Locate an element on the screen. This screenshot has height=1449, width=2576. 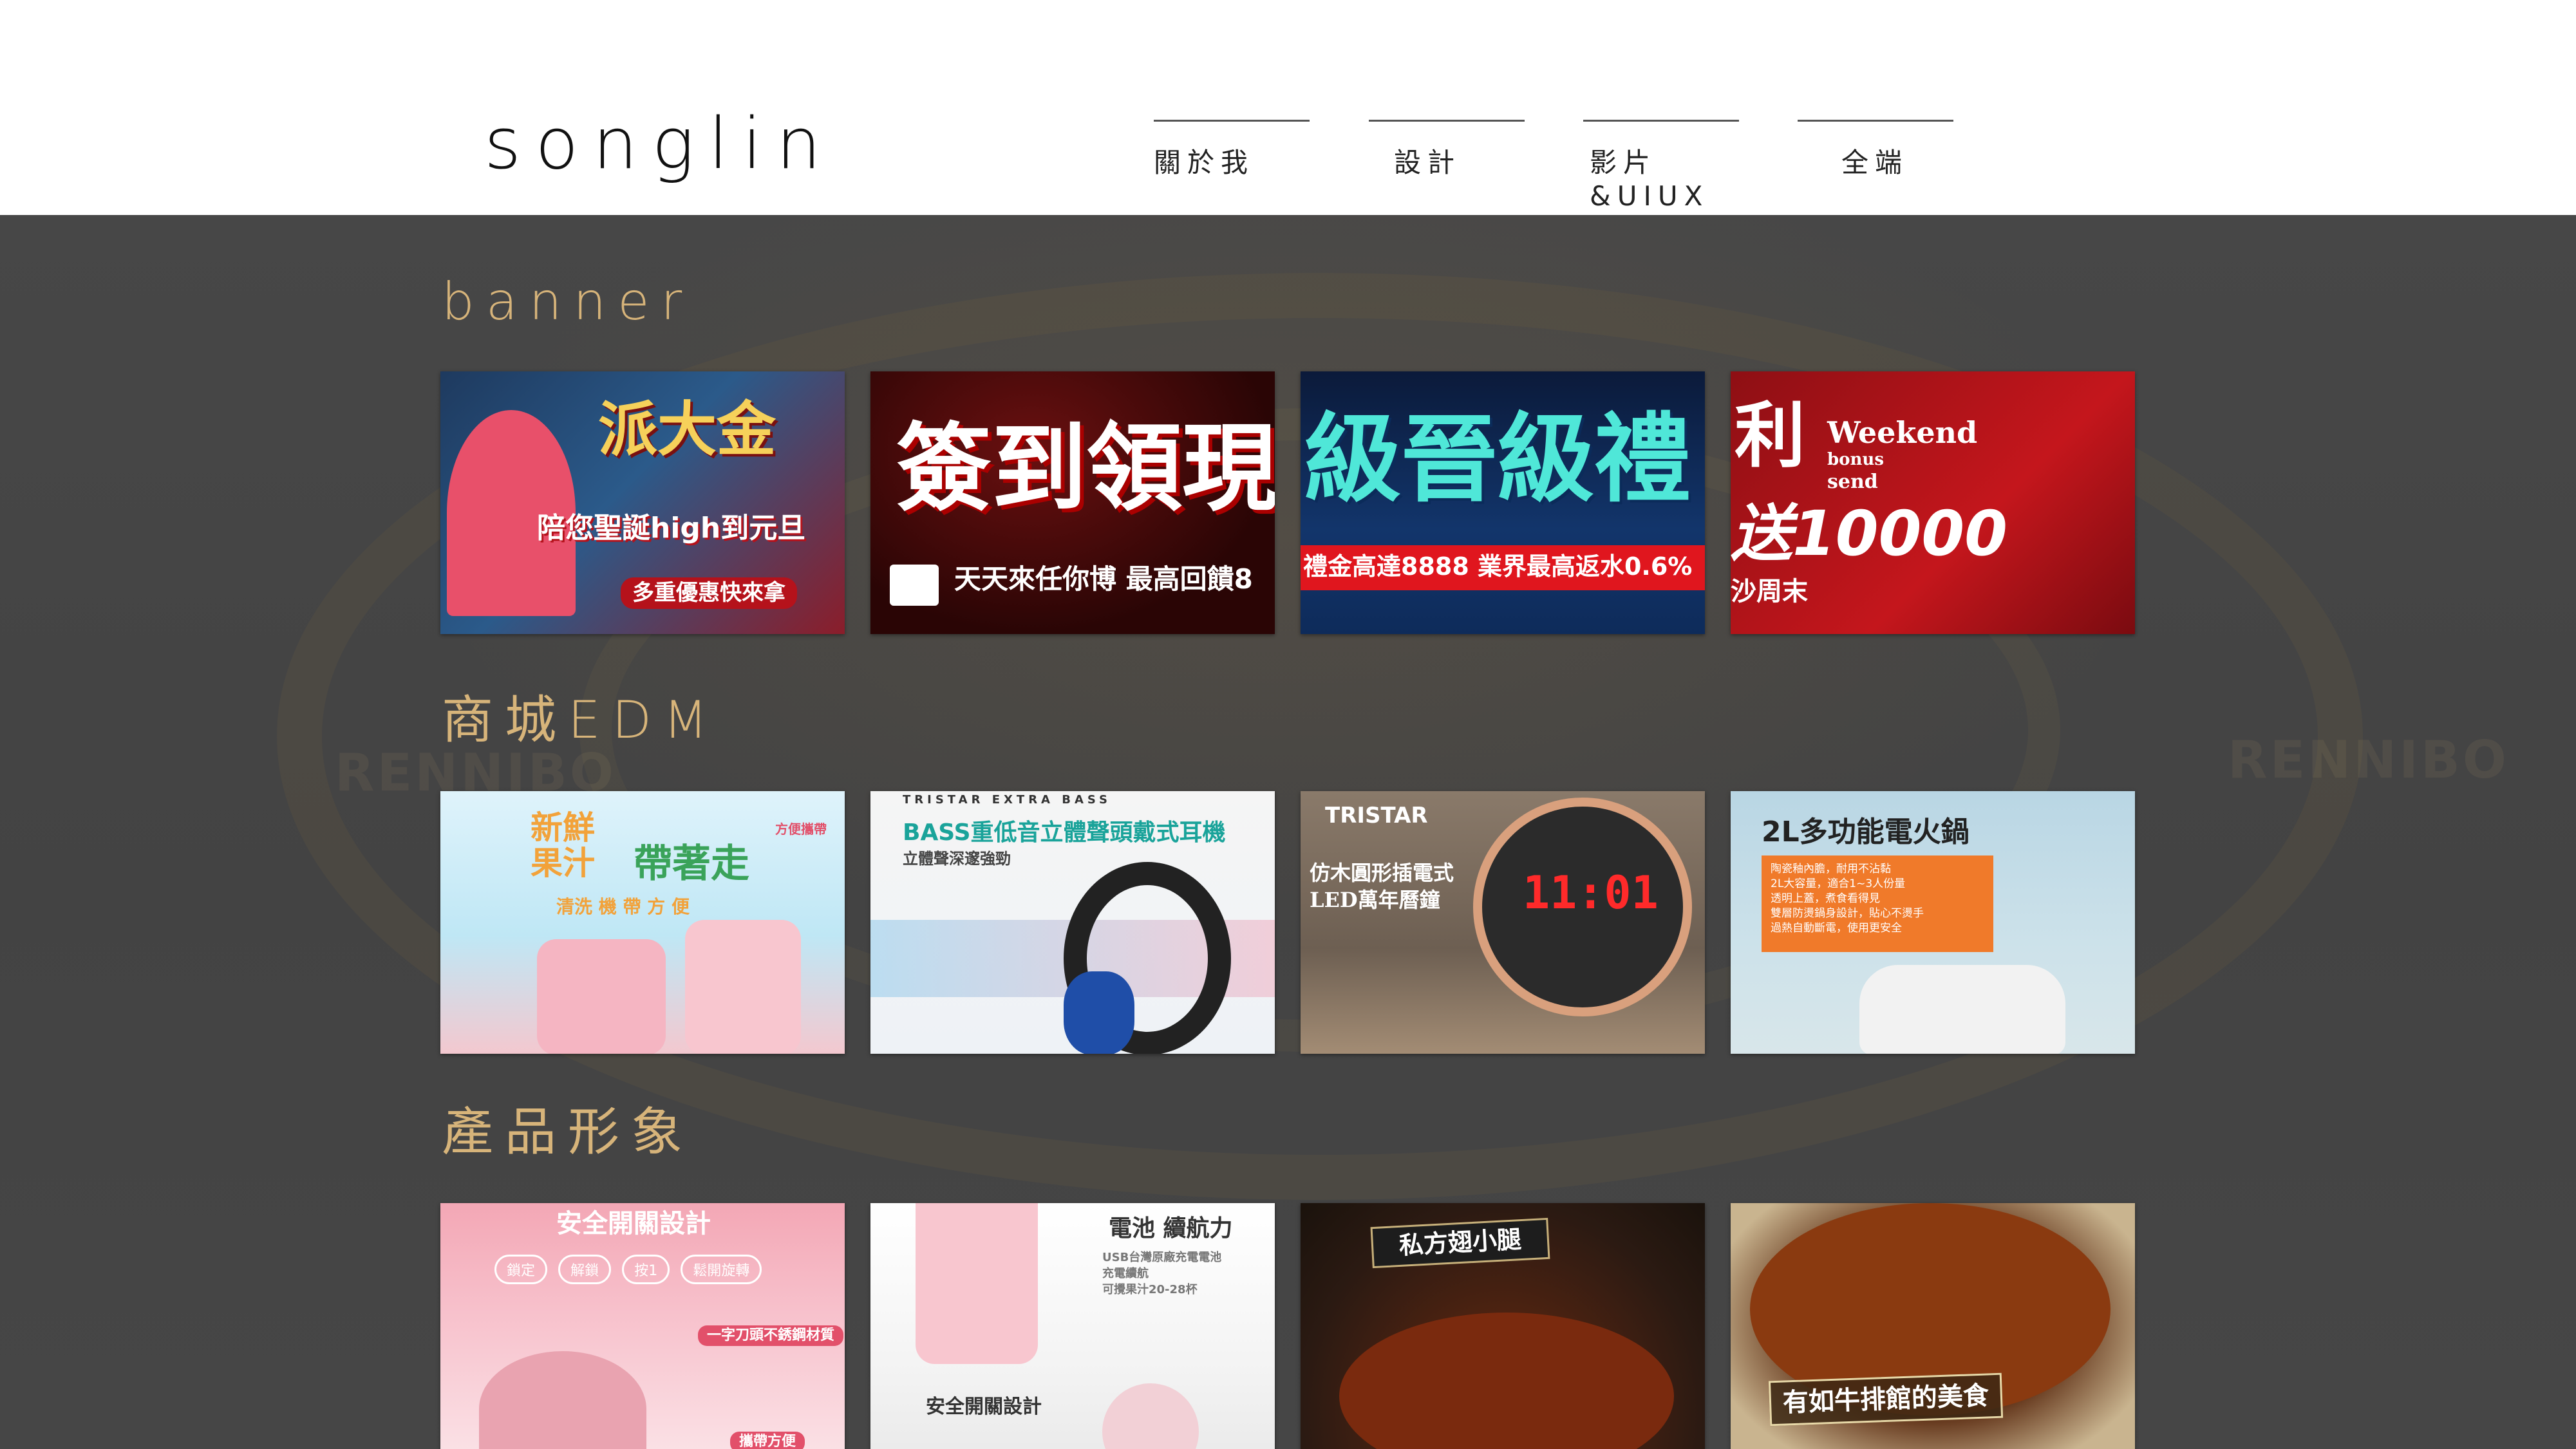
nav-fullstack: 全端 is located at coordinates (1875, 150).